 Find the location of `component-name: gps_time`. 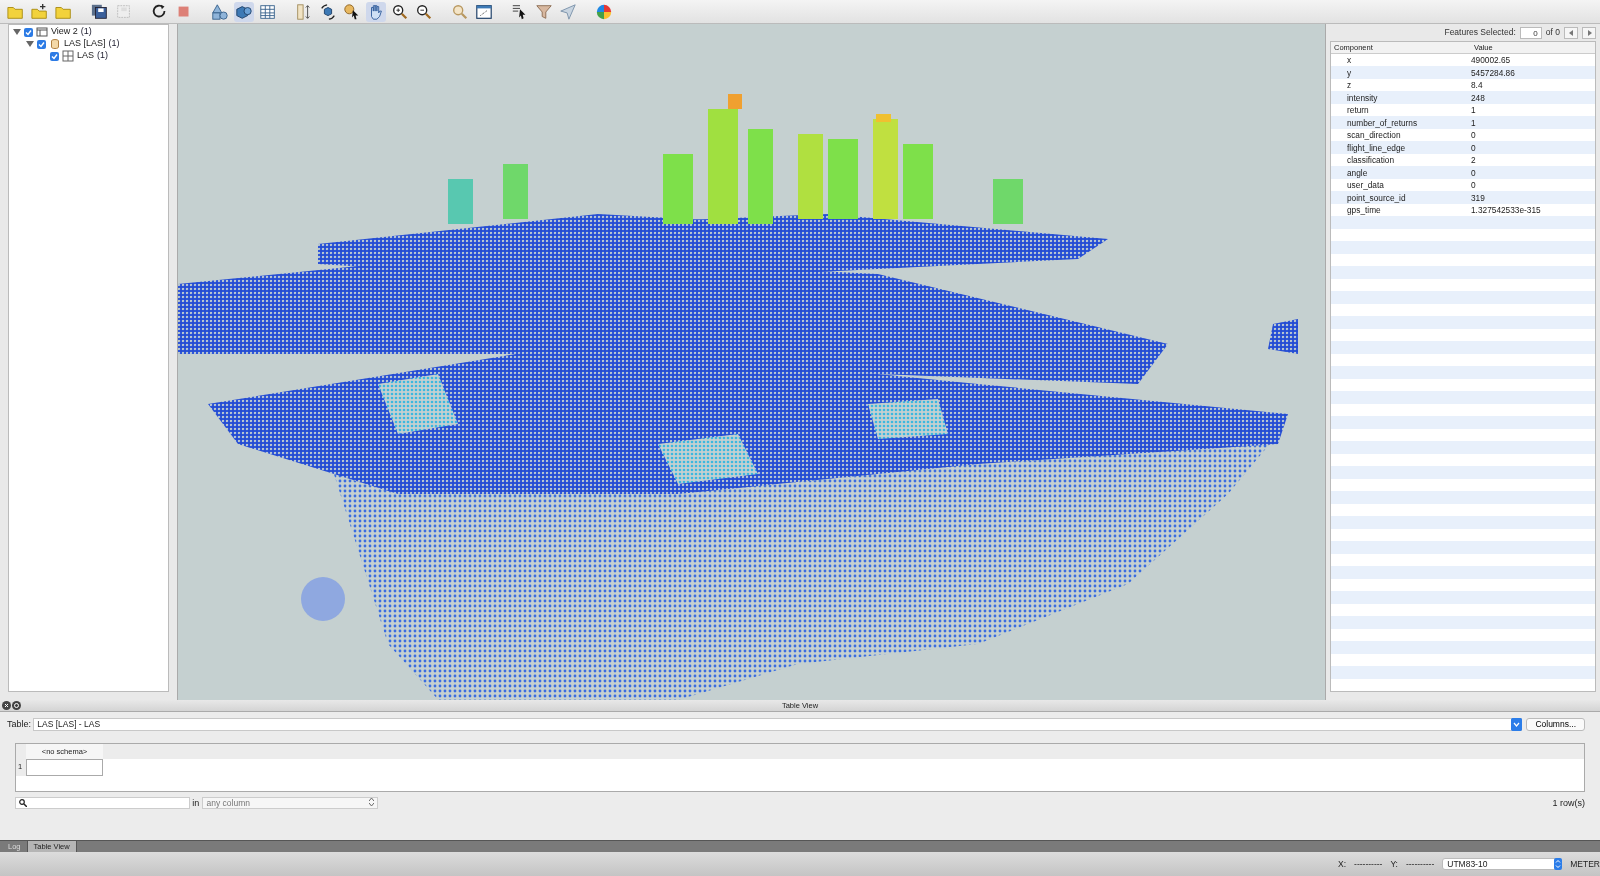

component-name: gps_time is located at coordinates (1364, 210).